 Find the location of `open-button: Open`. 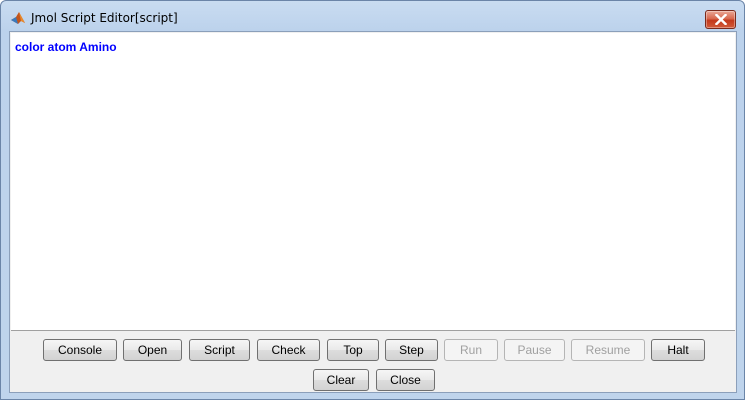

open-button: Open is located at coordinates (152, 350).